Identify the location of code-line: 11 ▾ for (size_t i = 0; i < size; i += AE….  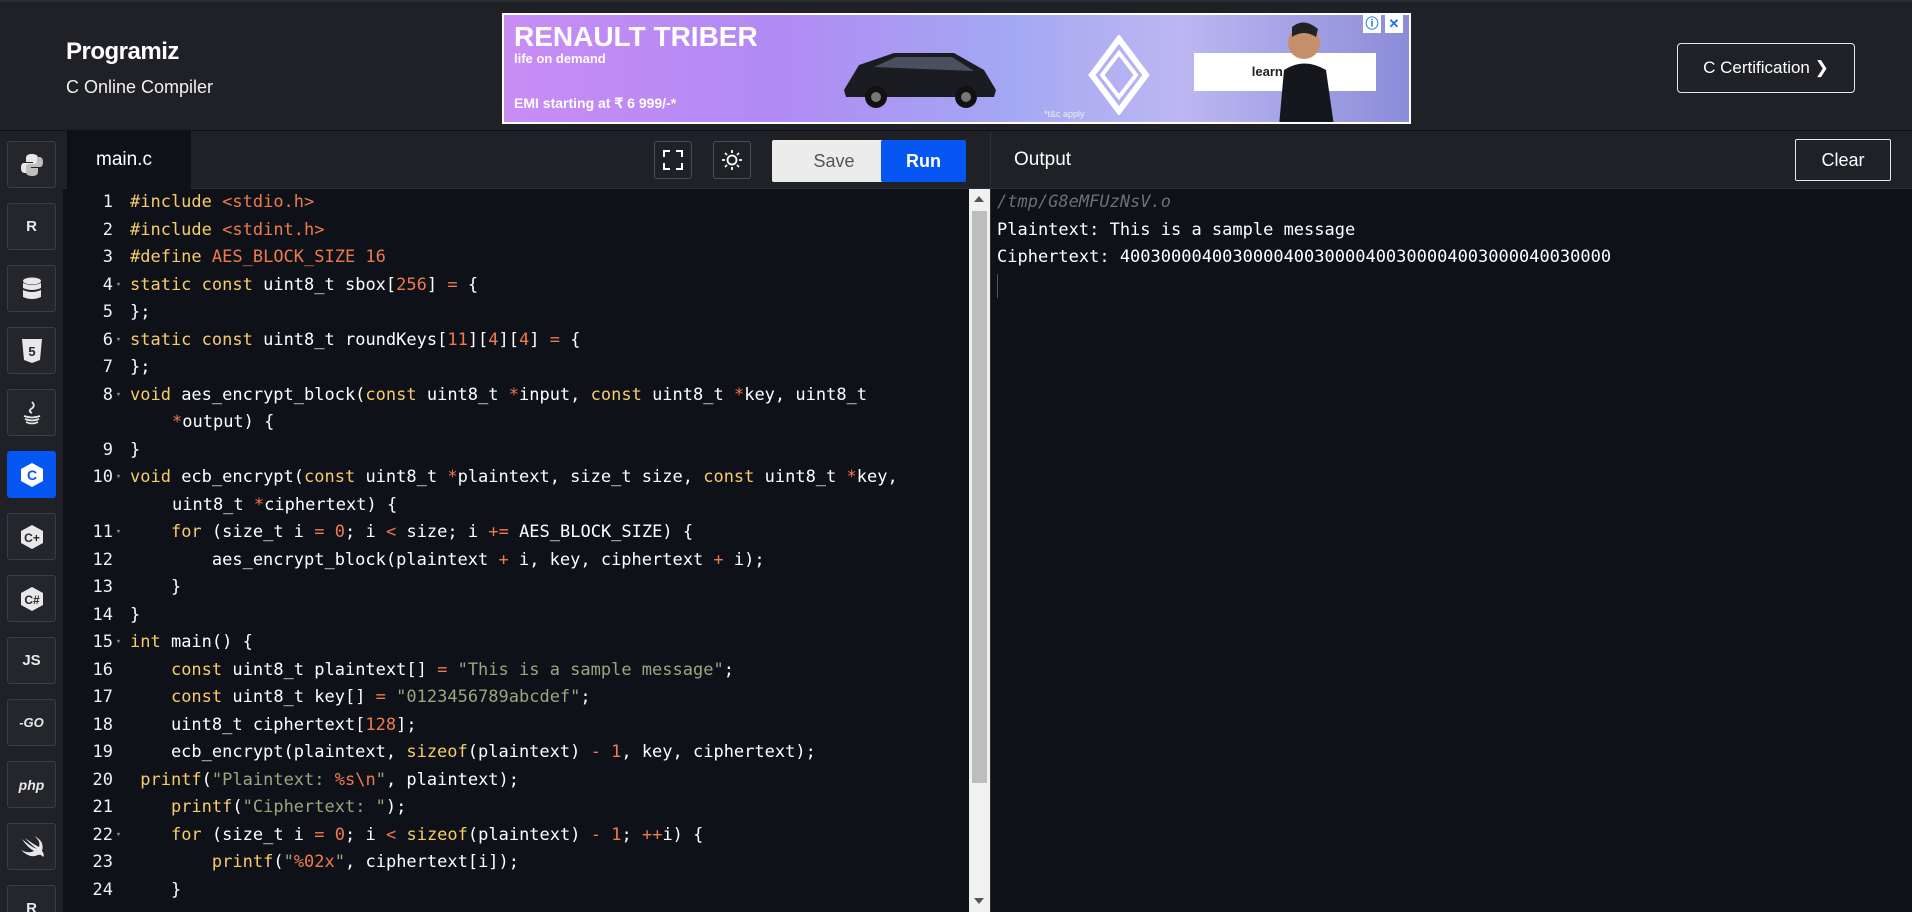
(515, 533).